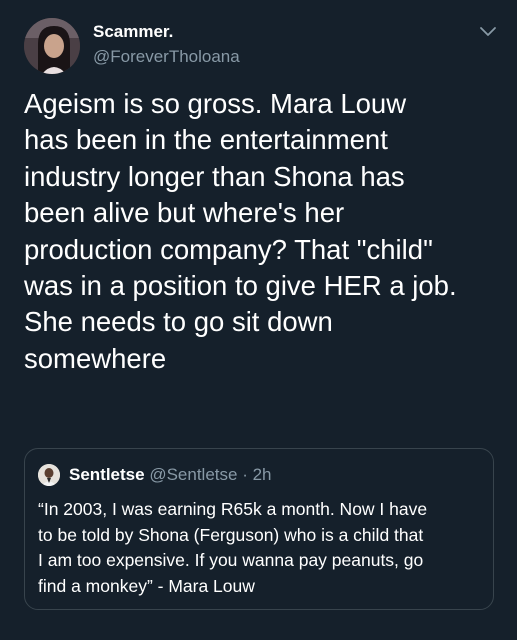  I want to click on author-avatar, so click(52, 46).